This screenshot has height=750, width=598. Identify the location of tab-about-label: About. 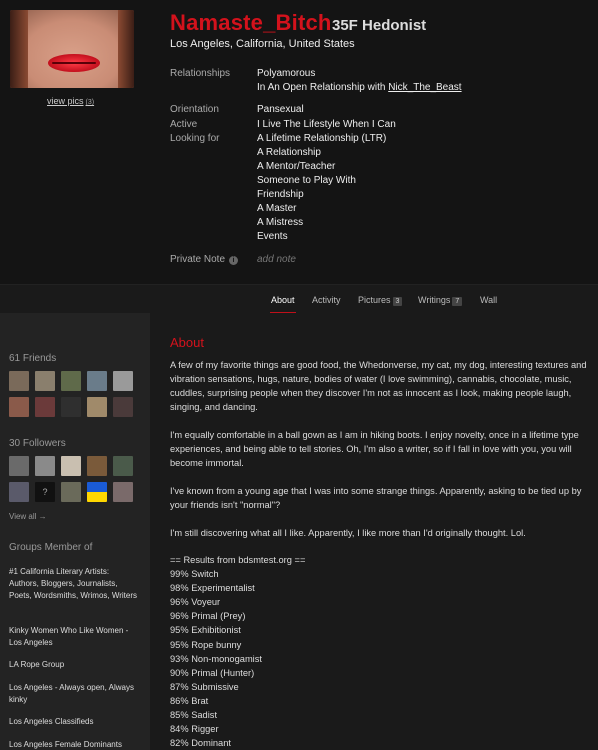
(283, 300).